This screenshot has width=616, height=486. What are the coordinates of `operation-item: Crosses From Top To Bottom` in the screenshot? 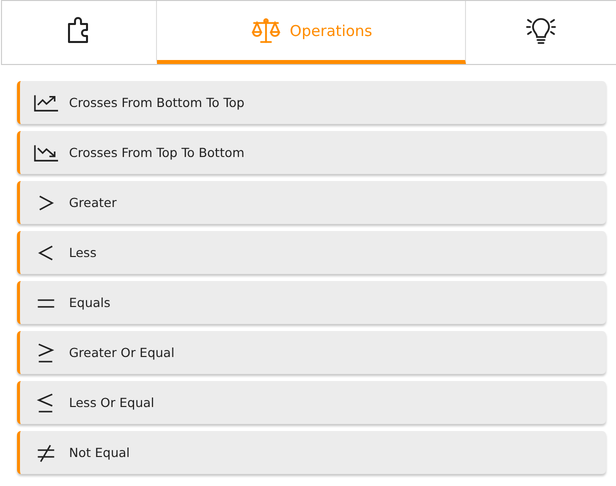 It's located at (311, 152).